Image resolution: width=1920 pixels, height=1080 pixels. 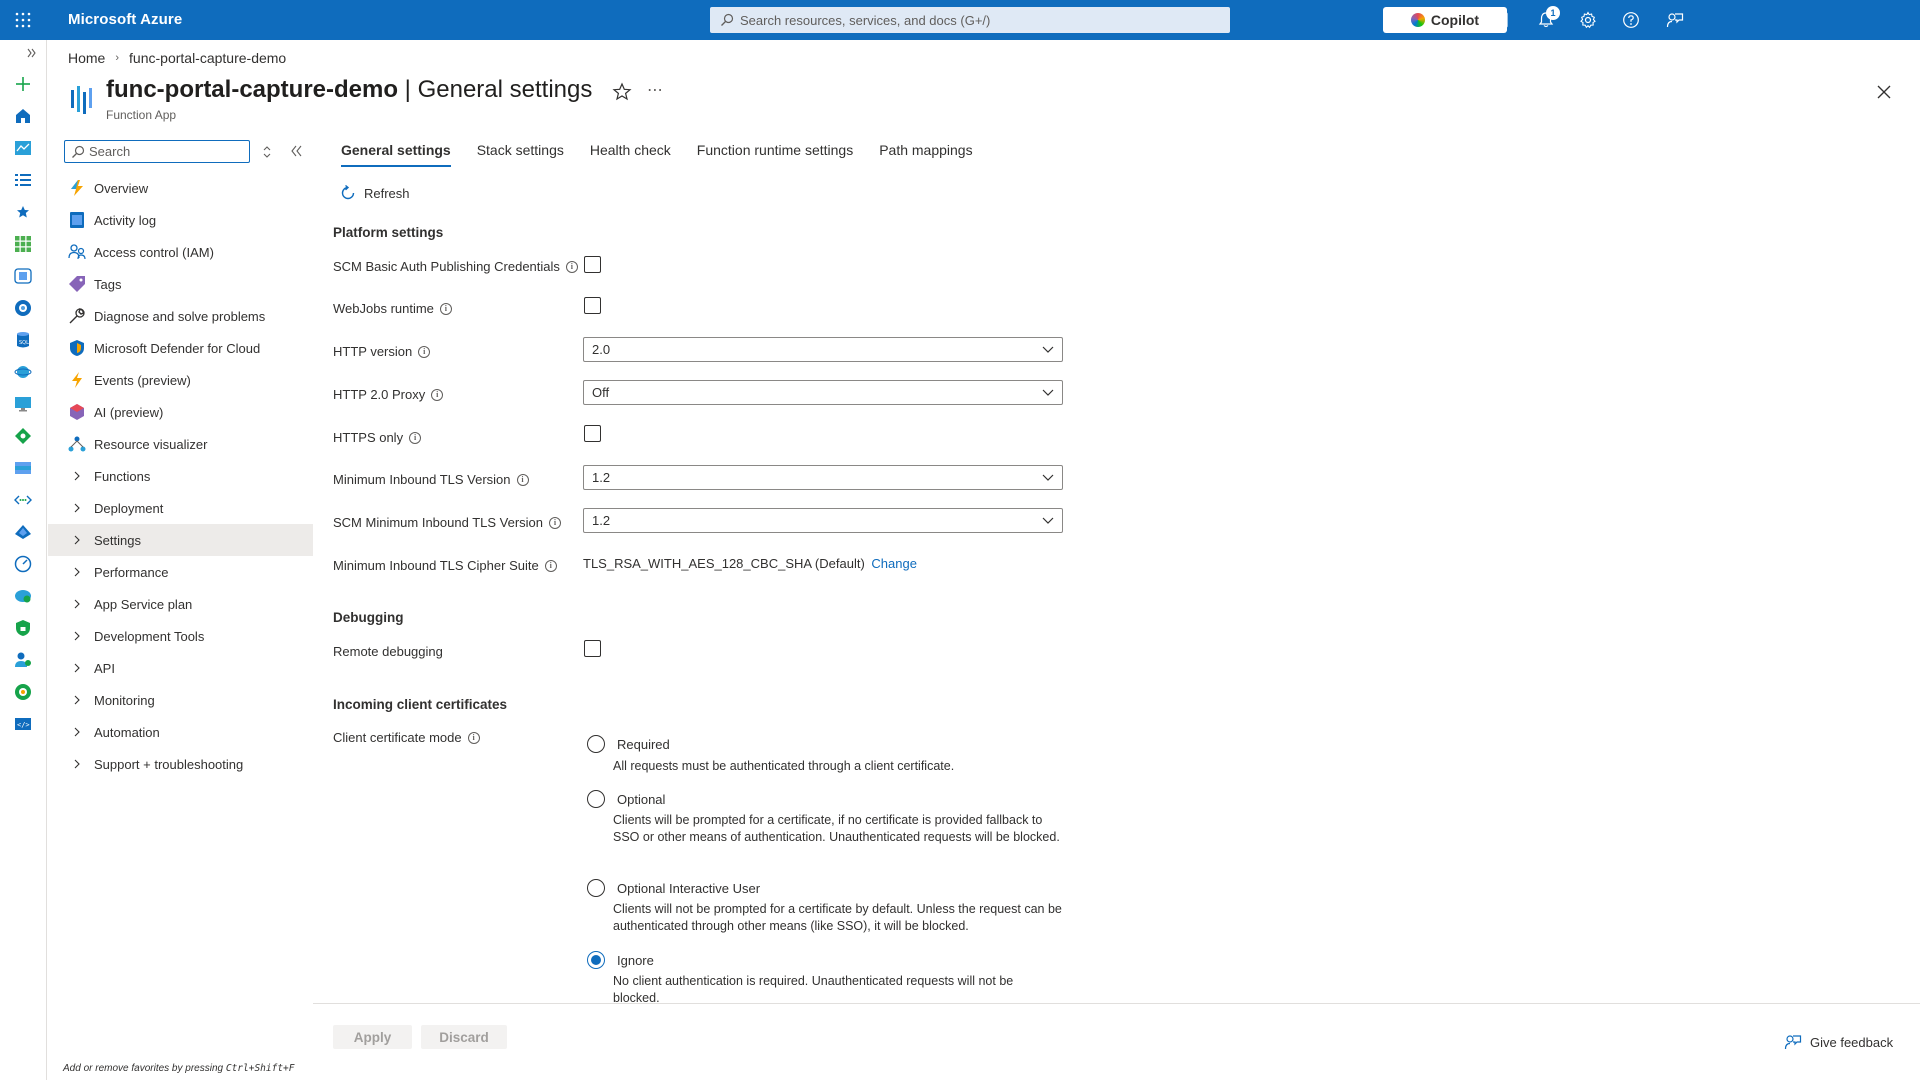 What do you see at coordinates (23, 276) in the screenshot?
I see `resource-groups-icon` at bounding box center [23, 276].